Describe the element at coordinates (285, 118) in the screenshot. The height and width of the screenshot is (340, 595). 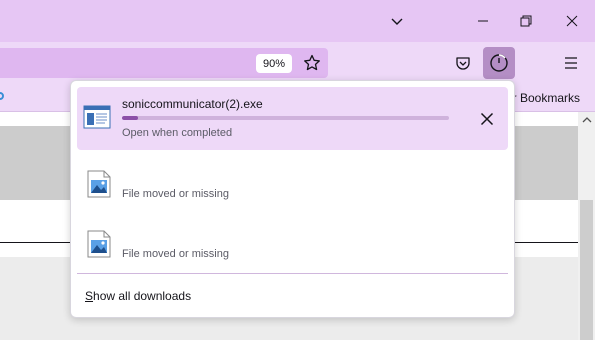
I see `download-progress-bar` at that location.